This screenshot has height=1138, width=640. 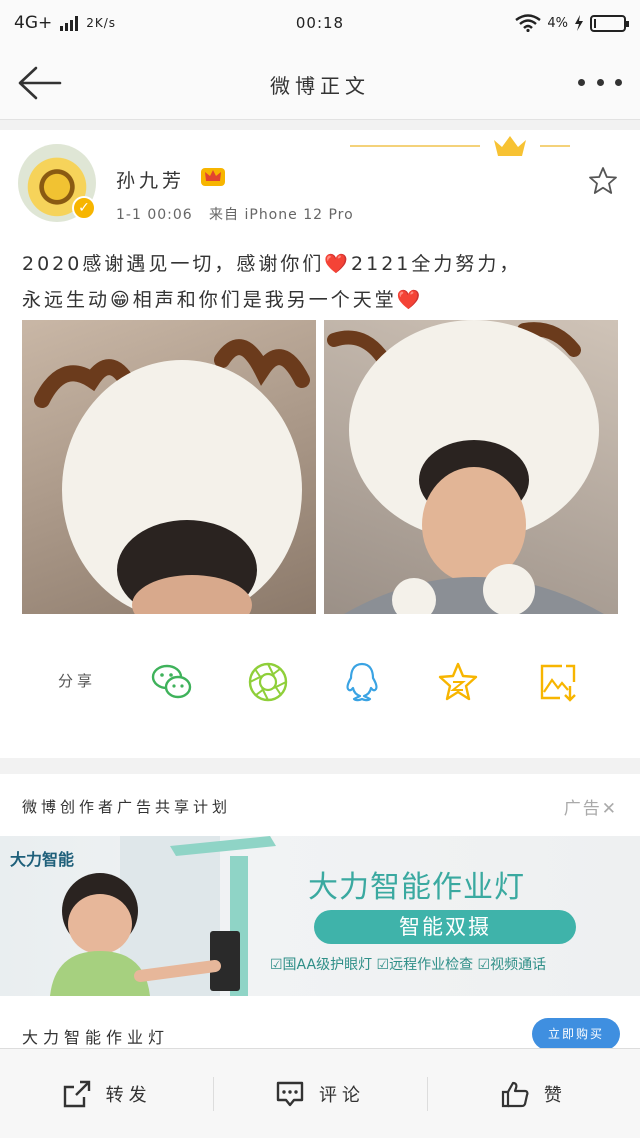 What do you see at coordinates (341, 1095) in the screenshot?
I see `comment-label: 评论` at bounding box center [341, 1095].